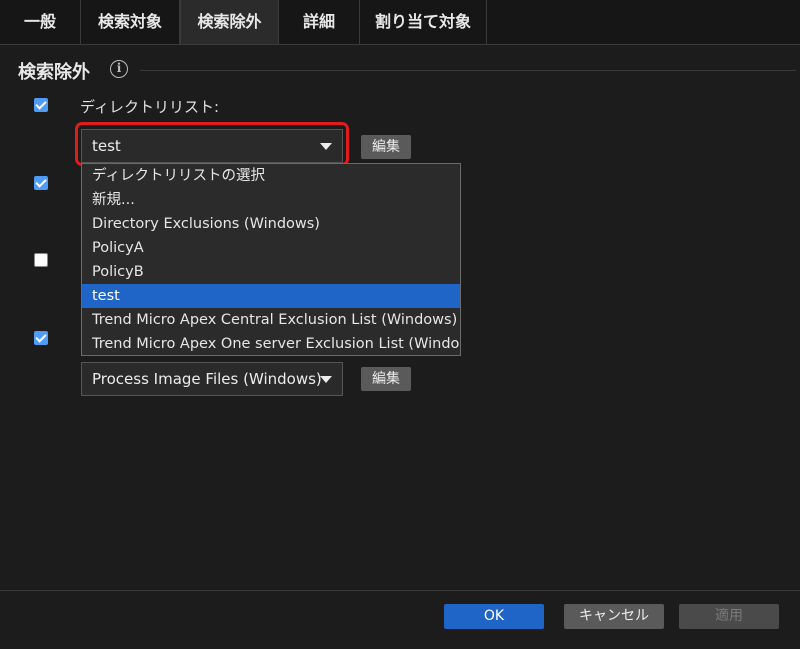  Describe the element at coordinates (271, 296) in the screenshot. I see `dropdown-option-test: test` at that location.